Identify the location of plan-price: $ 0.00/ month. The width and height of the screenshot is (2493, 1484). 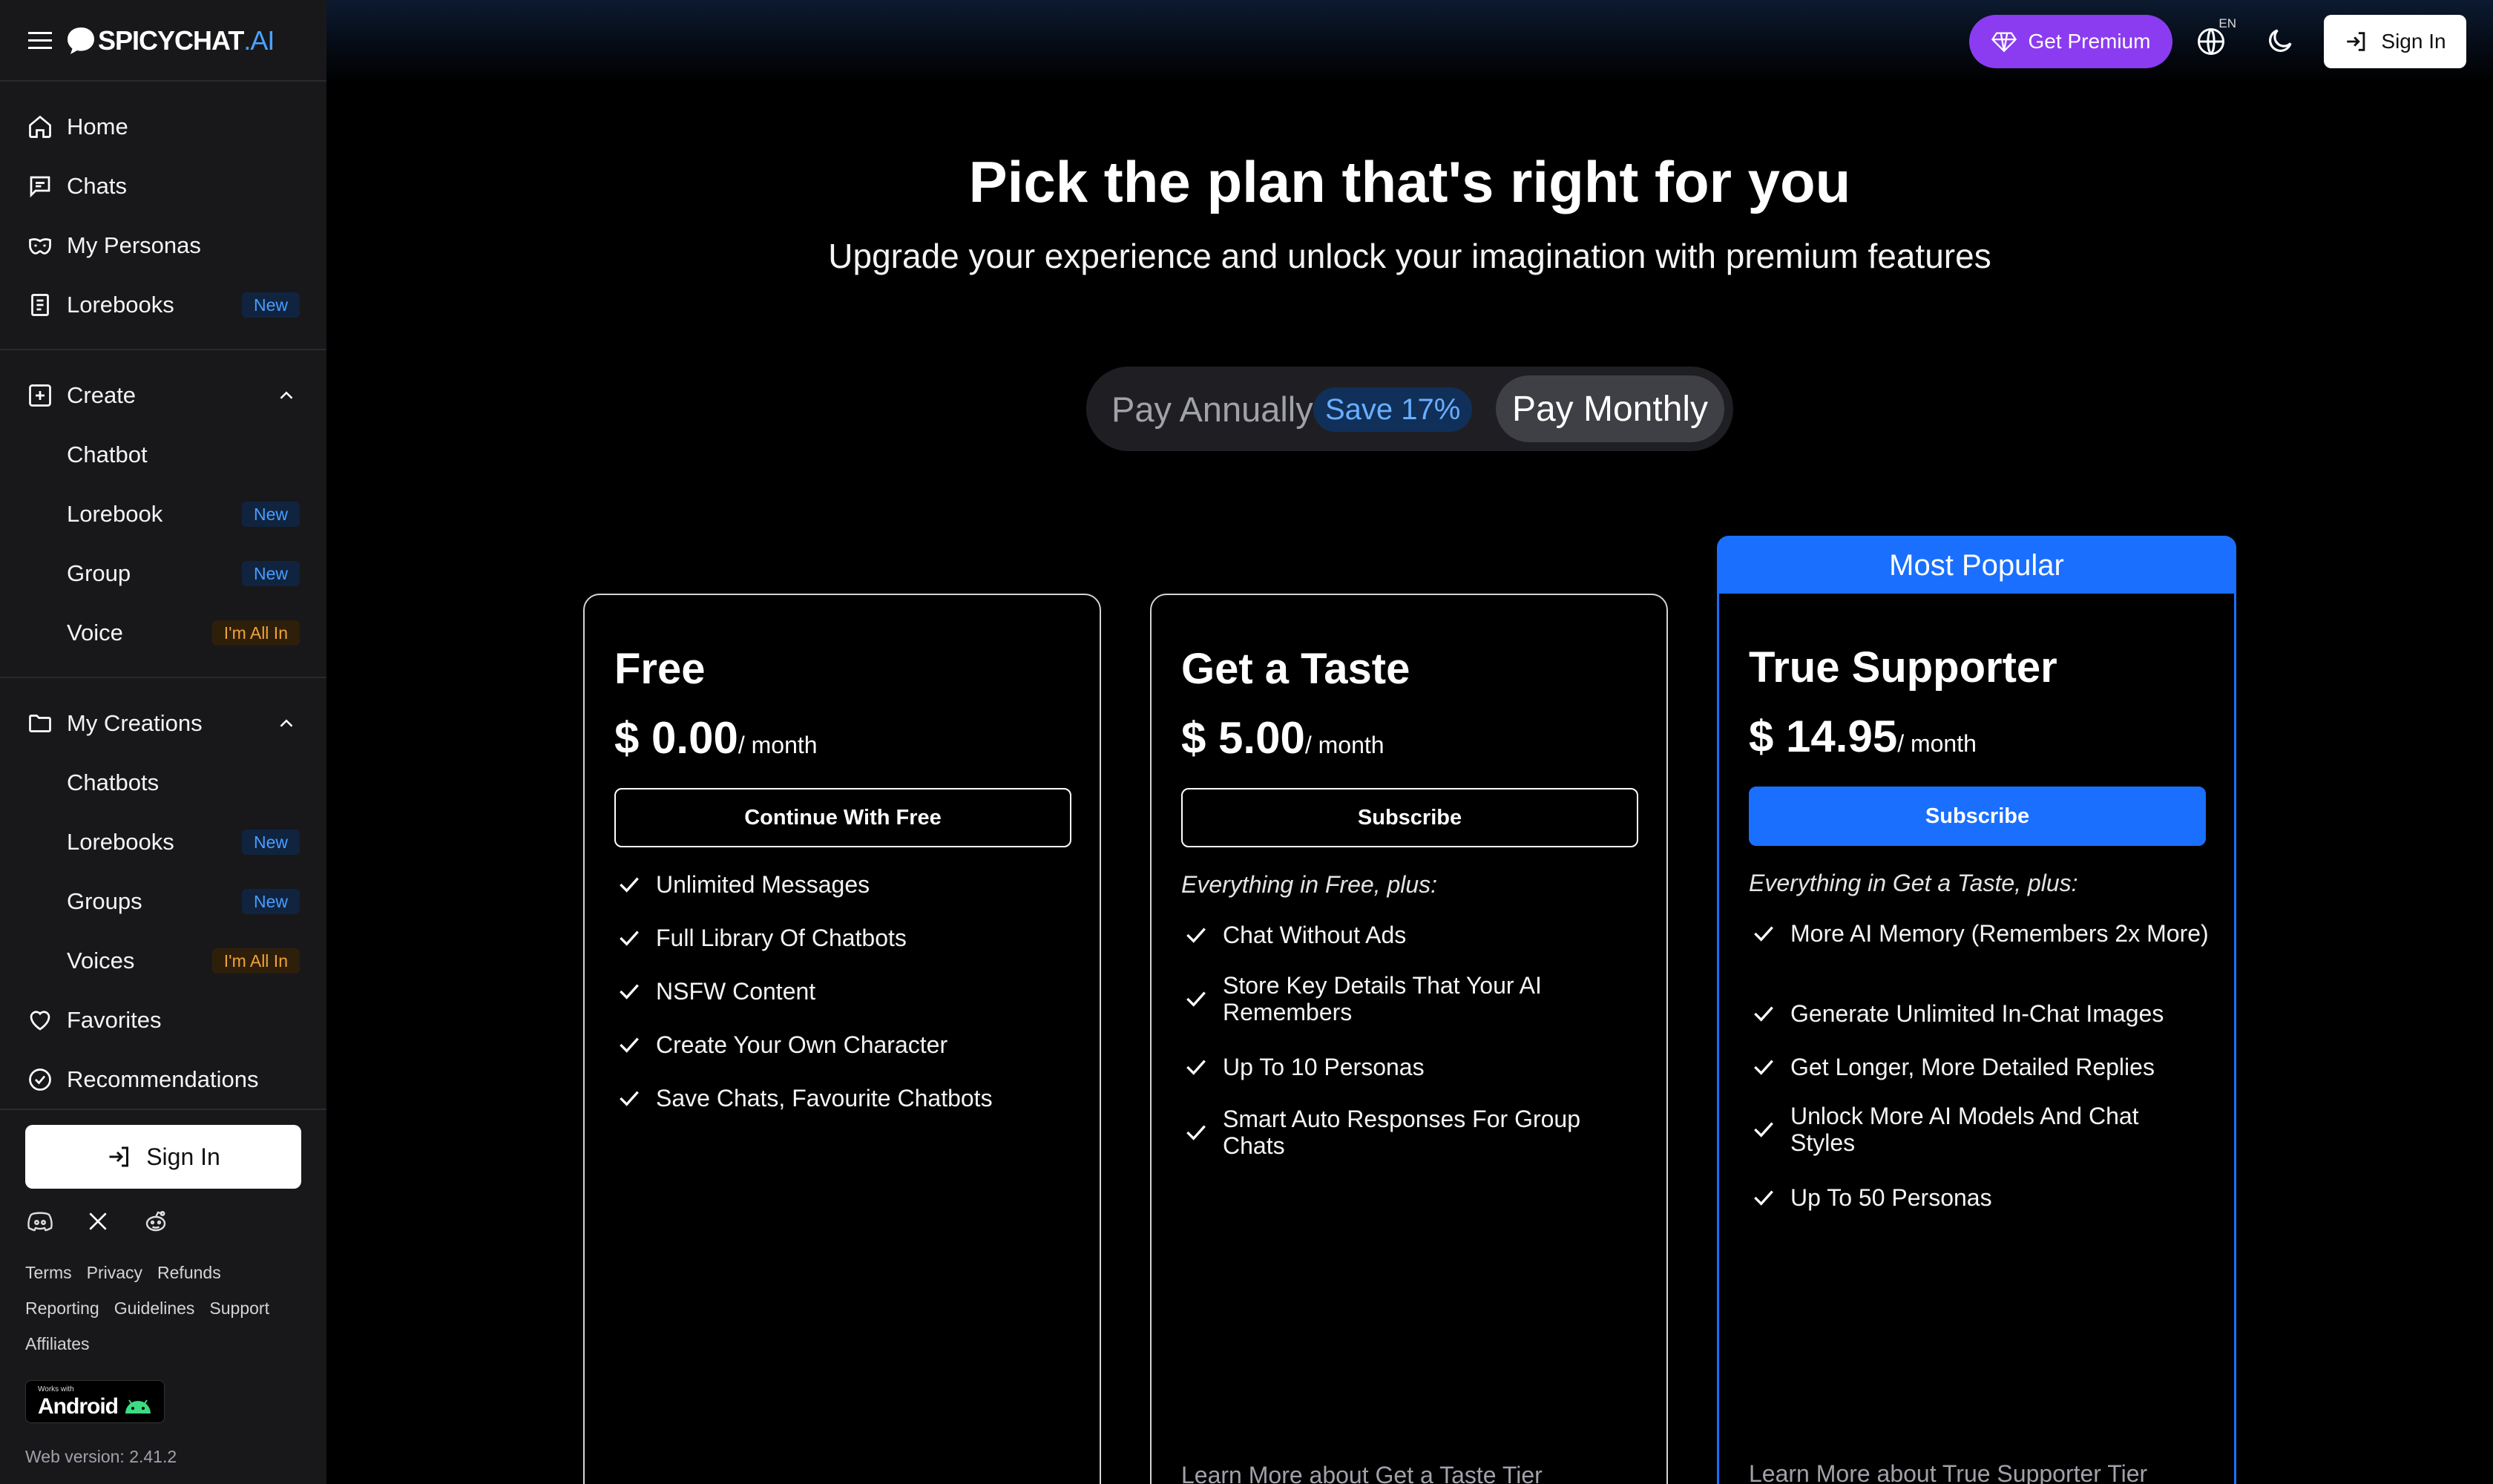
(716, 738).